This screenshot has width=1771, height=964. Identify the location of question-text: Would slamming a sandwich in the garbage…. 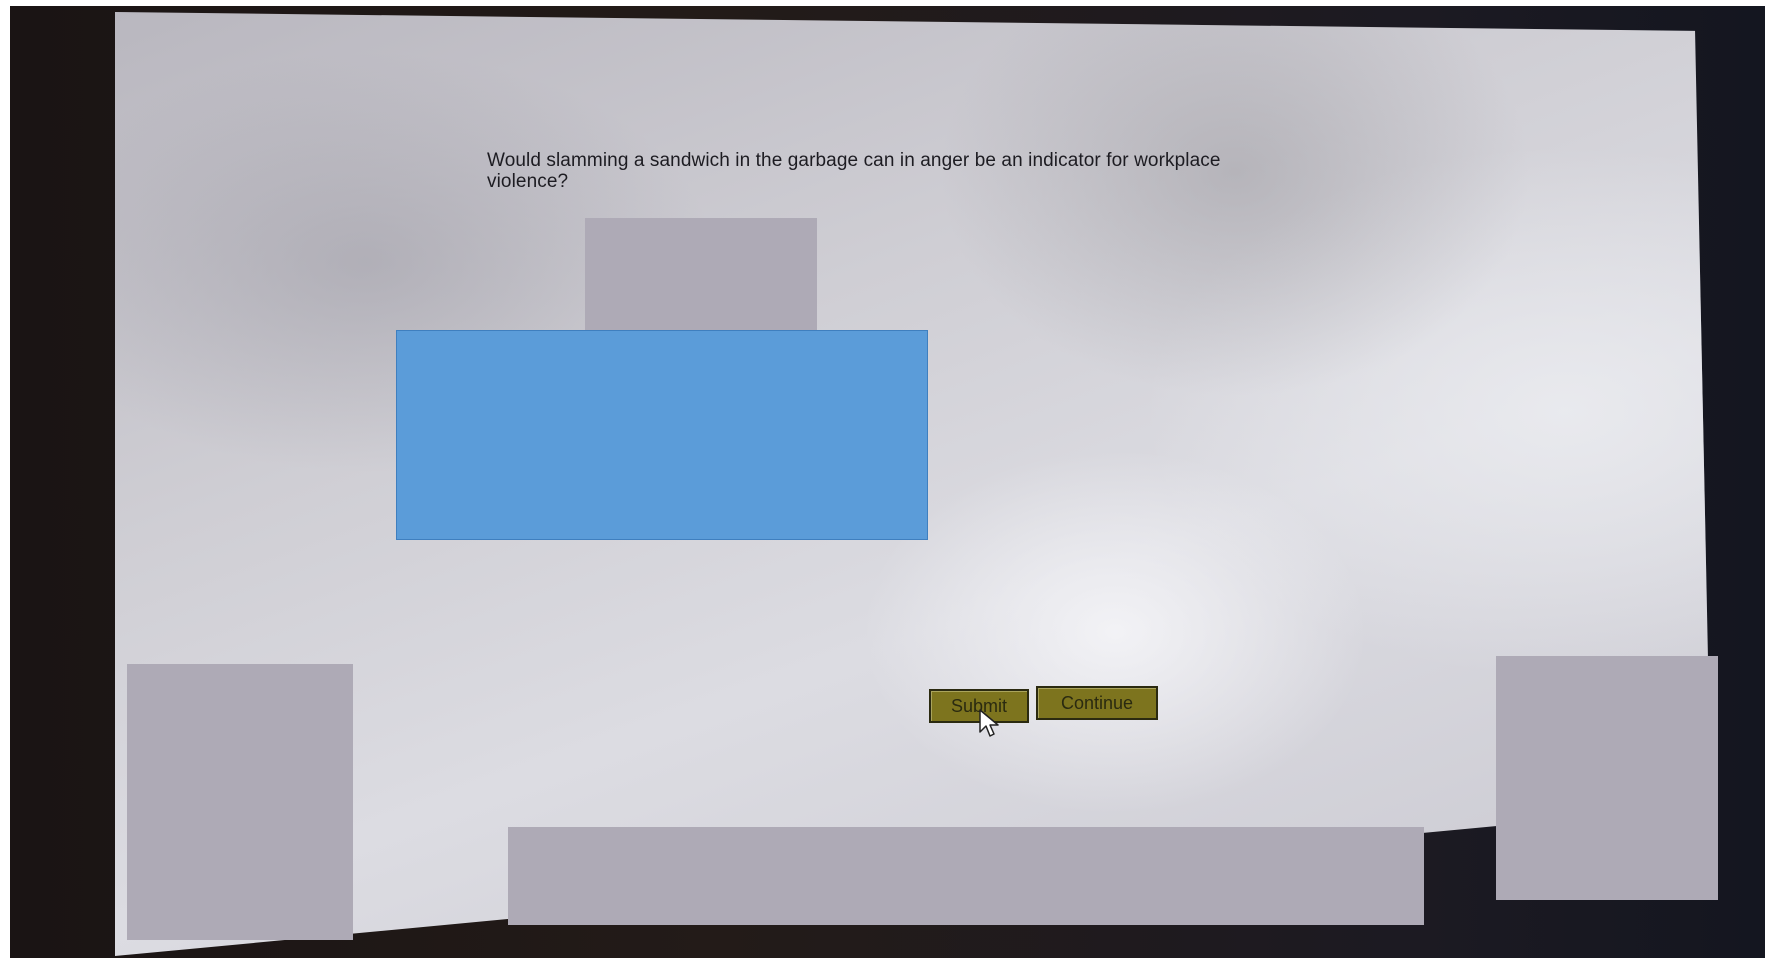
(854, 171).